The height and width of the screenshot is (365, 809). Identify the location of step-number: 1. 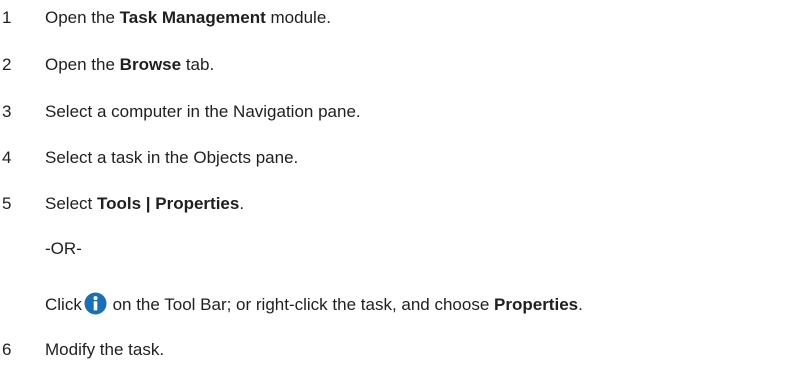
(7, 17).